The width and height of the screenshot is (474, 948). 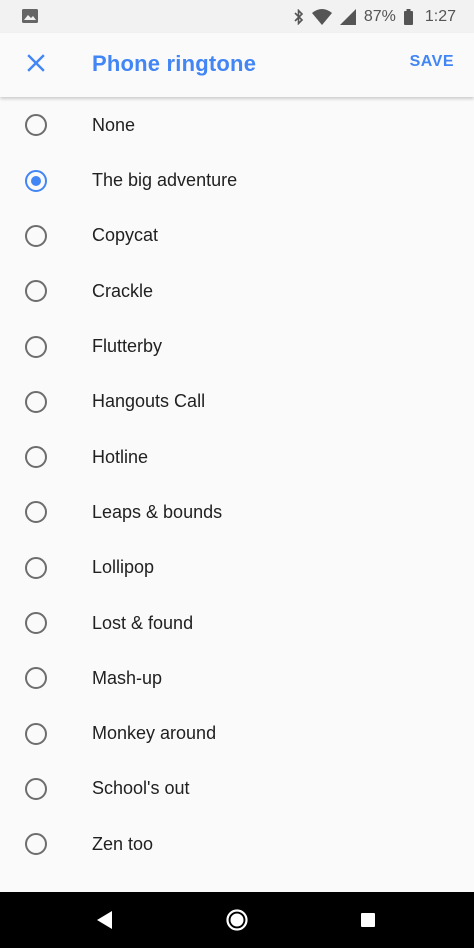 What do you see at coordinates (174, 63) in the screenshot?
I see `page-title: Phone ringtone` at bounding box center [174, 63].